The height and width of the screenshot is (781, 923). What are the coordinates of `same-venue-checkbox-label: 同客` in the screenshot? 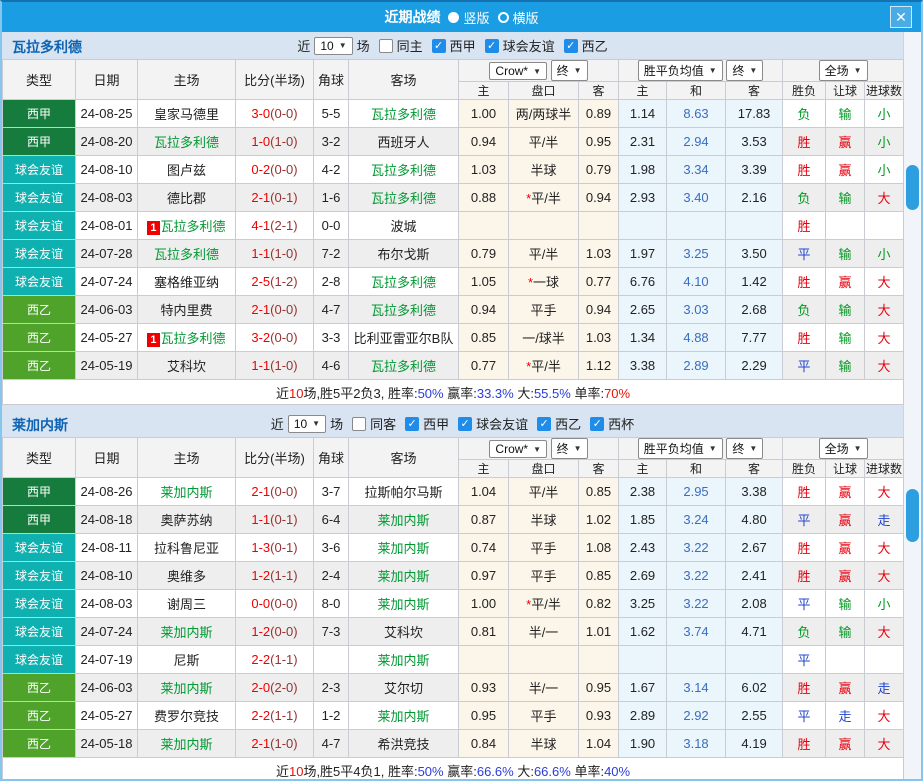 It's located at (383, 423).